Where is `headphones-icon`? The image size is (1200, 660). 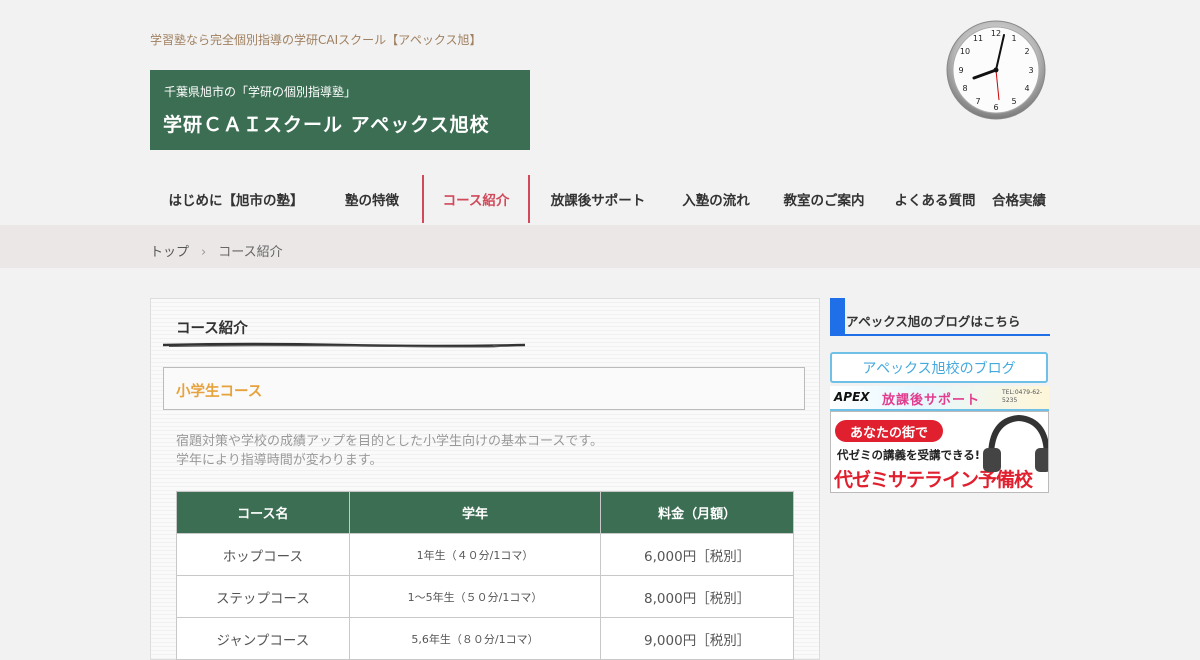
headphones-icon is located at coordinates (1015, 443).